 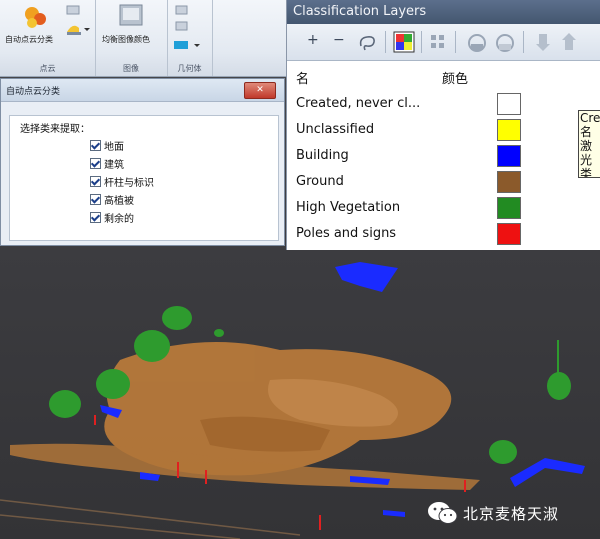 What do you see at coordinates (119, 219) in the screenshot?
I see `checkbox-label: 剩余的` at bounding box center [119, 219].